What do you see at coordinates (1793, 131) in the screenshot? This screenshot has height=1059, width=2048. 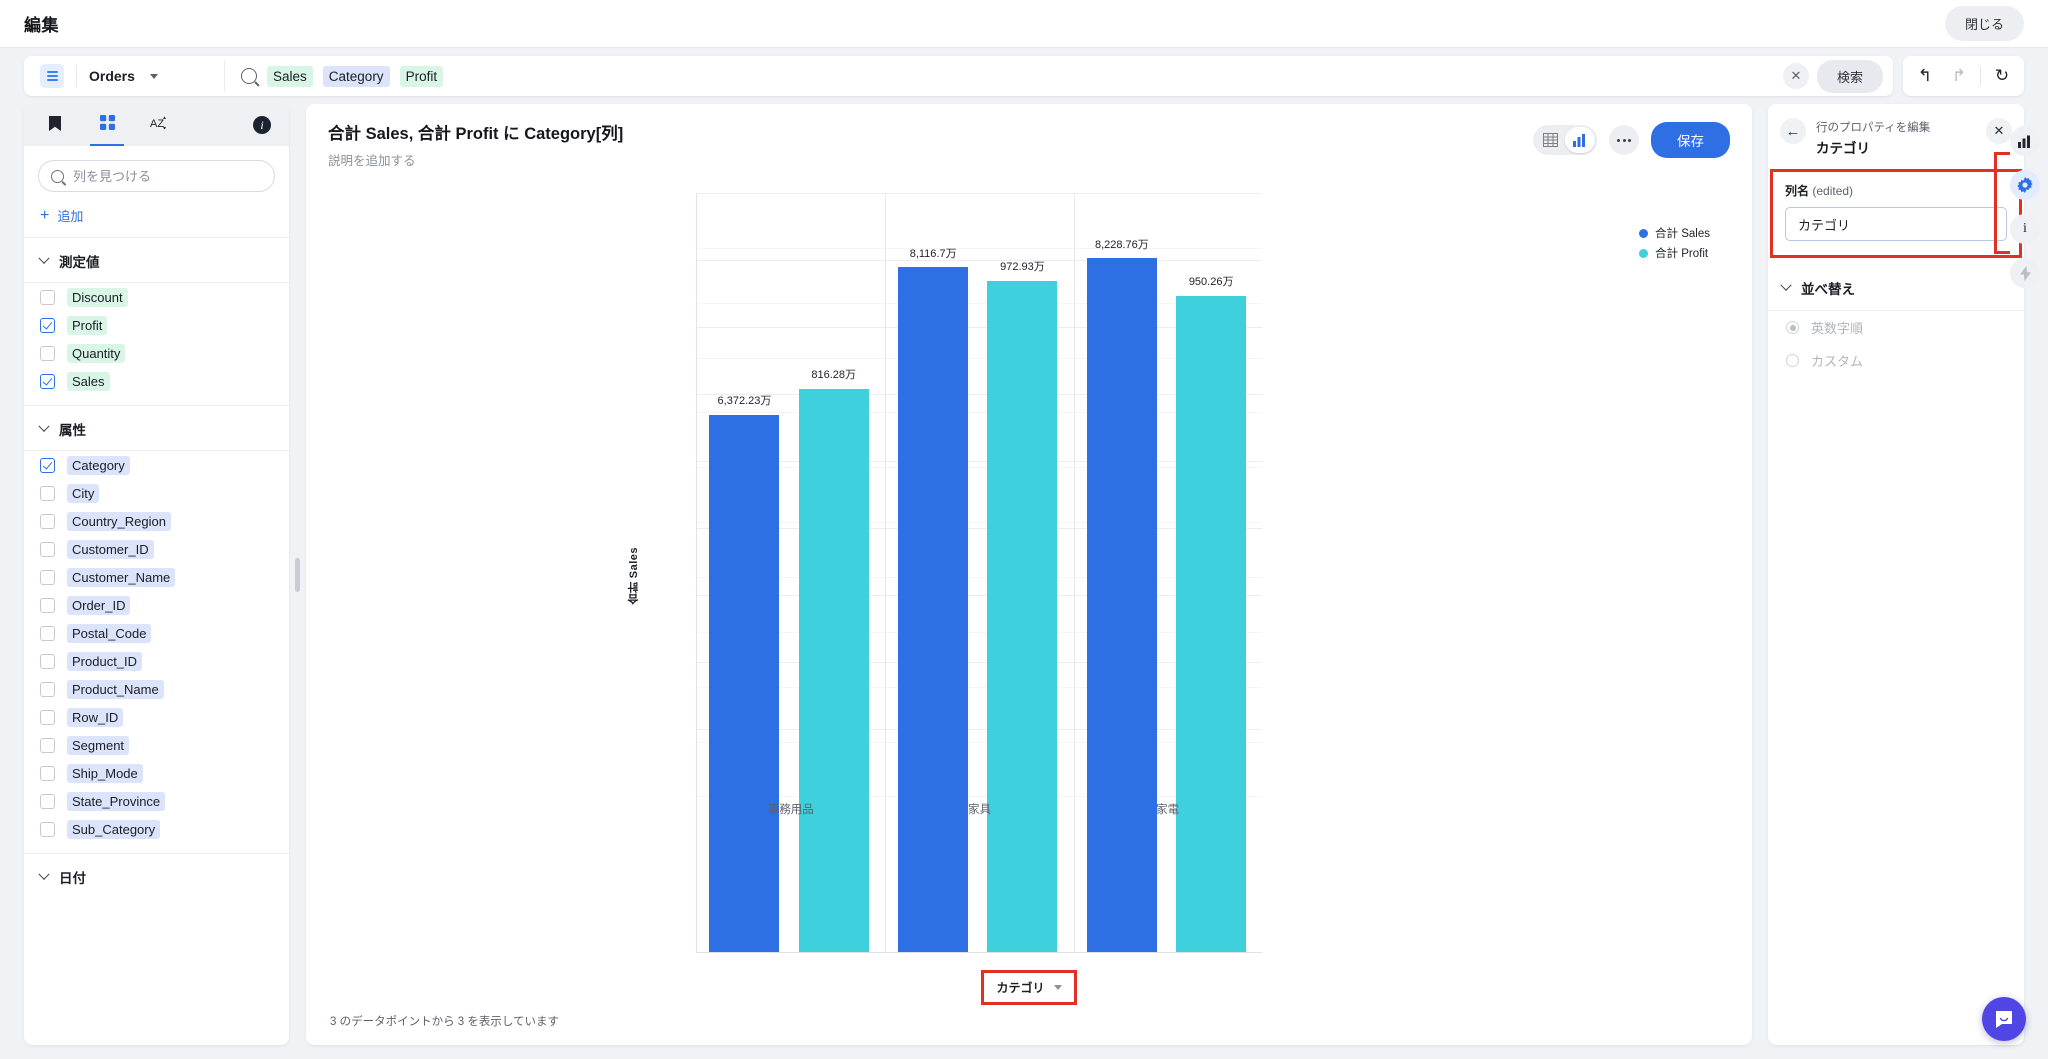 I see `back-icon: ←` at bounding box center [1793, 131].